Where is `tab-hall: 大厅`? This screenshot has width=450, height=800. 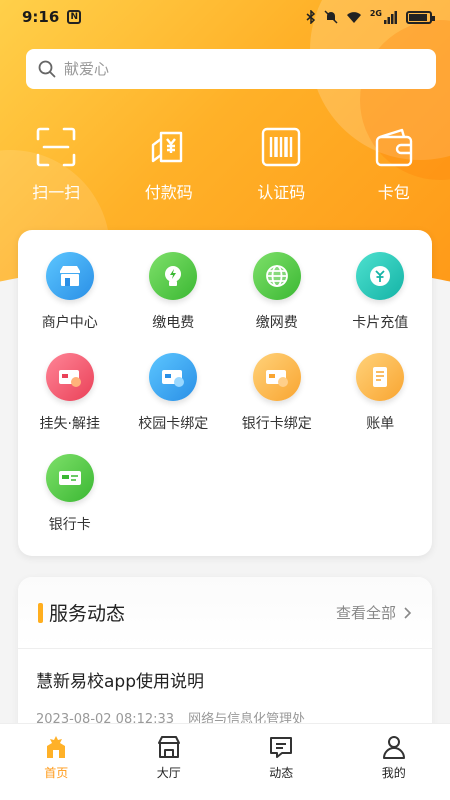
tab-hall: 大厅 is located at coordinates (169, 762).